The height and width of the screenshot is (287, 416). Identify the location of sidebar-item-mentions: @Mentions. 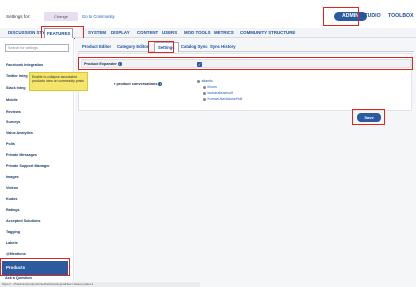
(16, 254).